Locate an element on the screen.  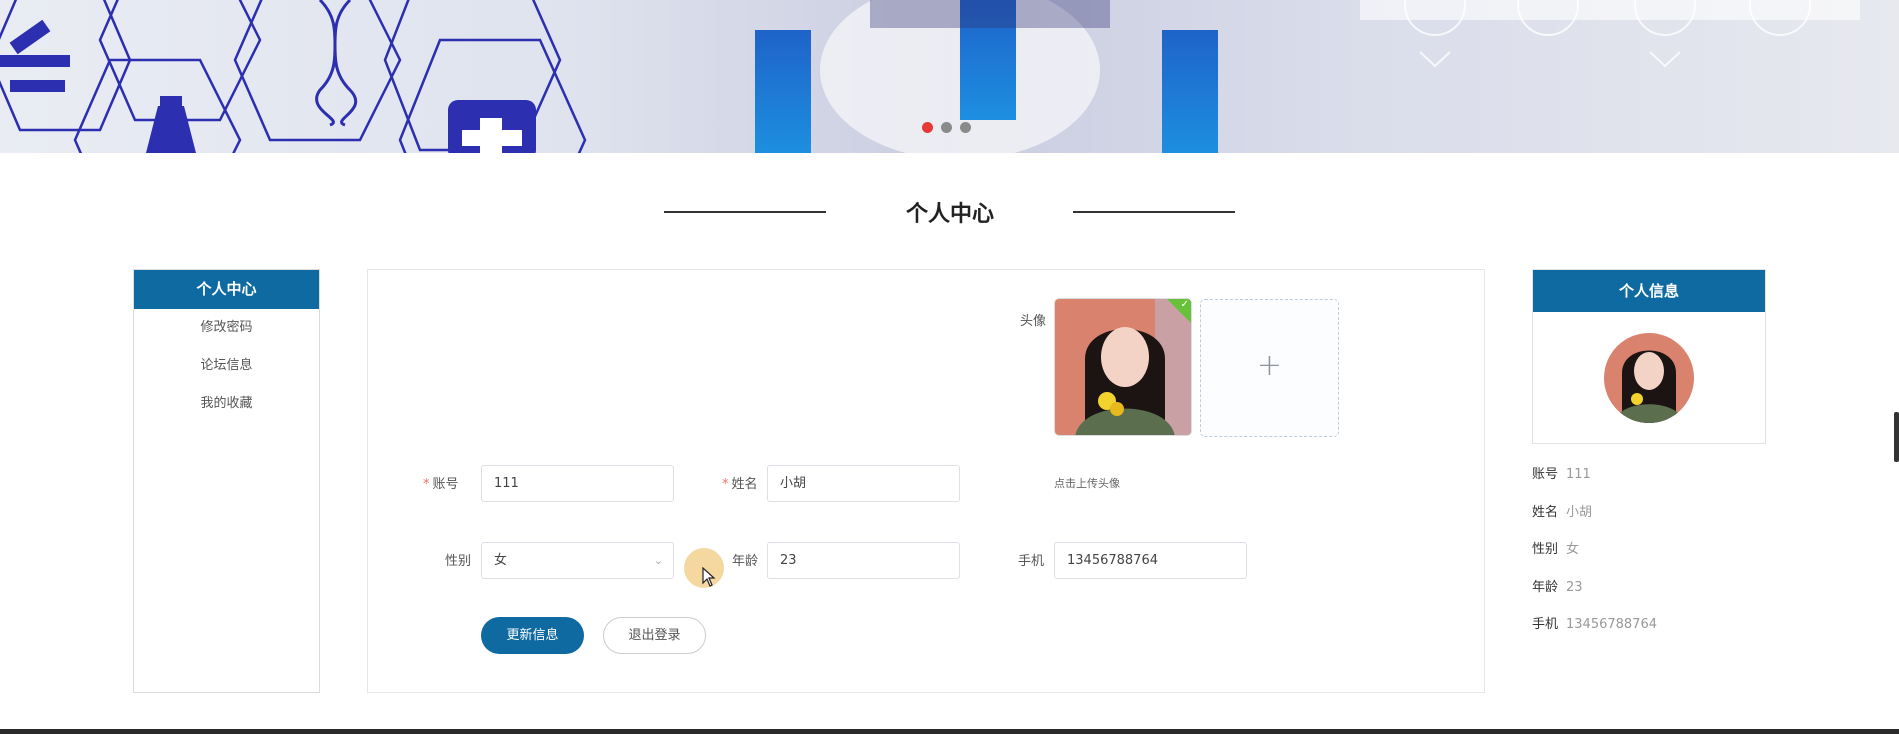
menu-item-change-password: 修改密码 is located at coordinates (226, 328).